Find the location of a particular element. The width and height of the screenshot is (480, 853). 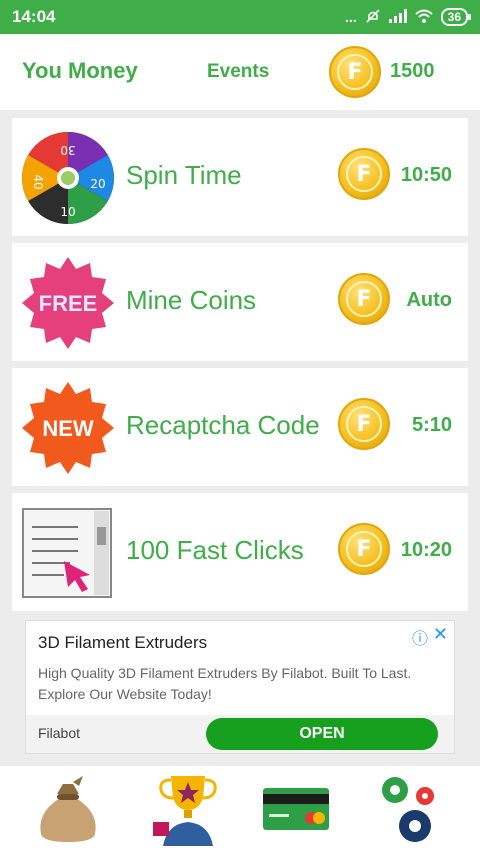

wheel-label: 30 is located at coordinates (67, 150).